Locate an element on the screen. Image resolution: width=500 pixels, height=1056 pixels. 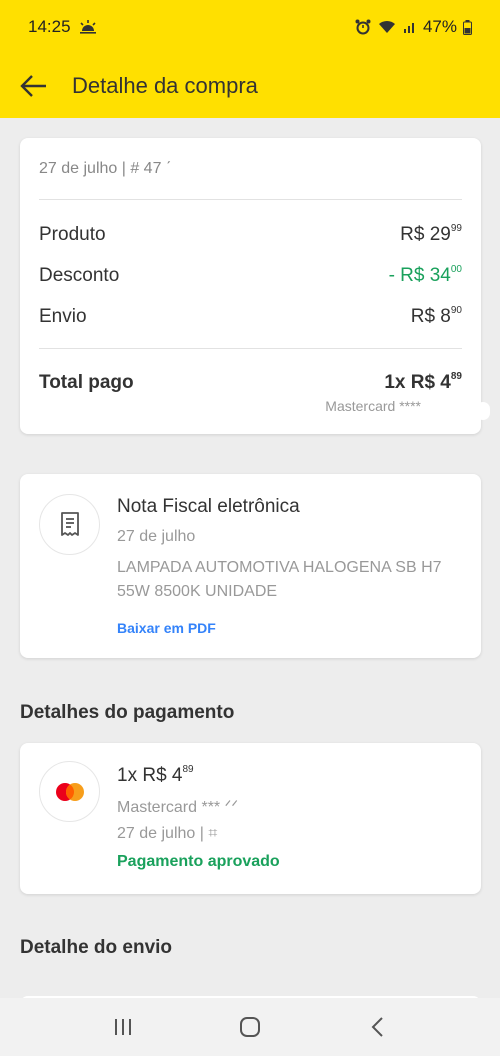
alarm-icon is located at coordinates (363, 27).